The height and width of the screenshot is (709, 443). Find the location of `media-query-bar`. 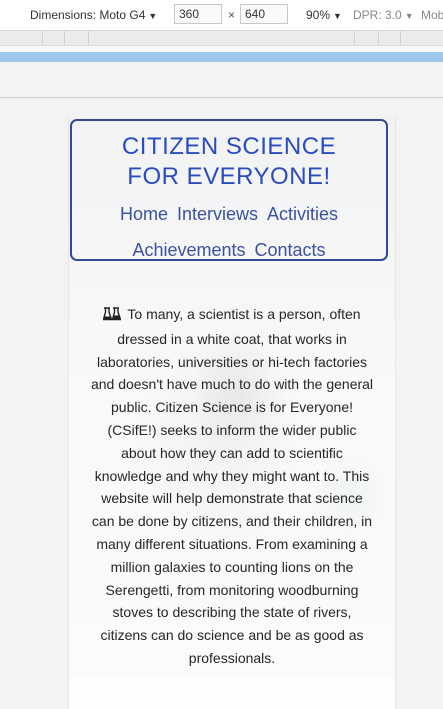

media-query-bar is located at coordinates (221, 38).